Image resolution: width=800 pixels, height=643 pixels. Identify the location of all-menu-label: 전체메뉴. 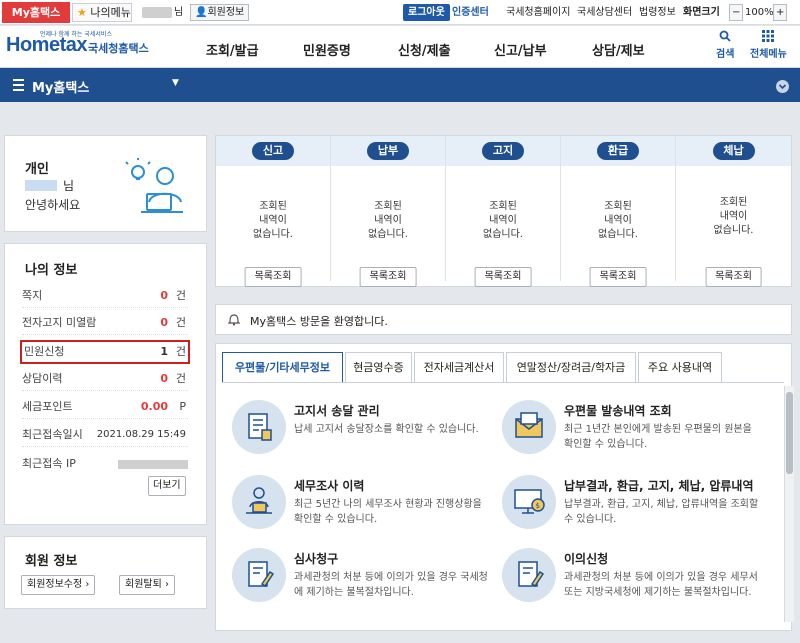
(768, 54).